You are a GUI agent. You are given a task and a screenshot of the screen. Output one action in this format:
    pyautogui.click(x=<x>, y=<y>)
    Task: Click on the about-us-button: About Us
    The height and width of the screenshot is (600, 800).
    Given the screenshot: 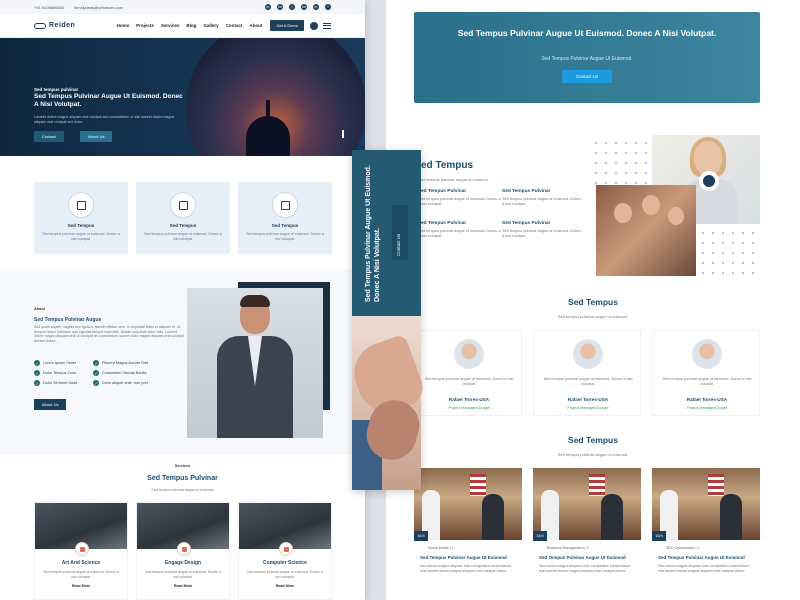 What is the action you would take?
    pyautogui.click(x=50, y=404)
    